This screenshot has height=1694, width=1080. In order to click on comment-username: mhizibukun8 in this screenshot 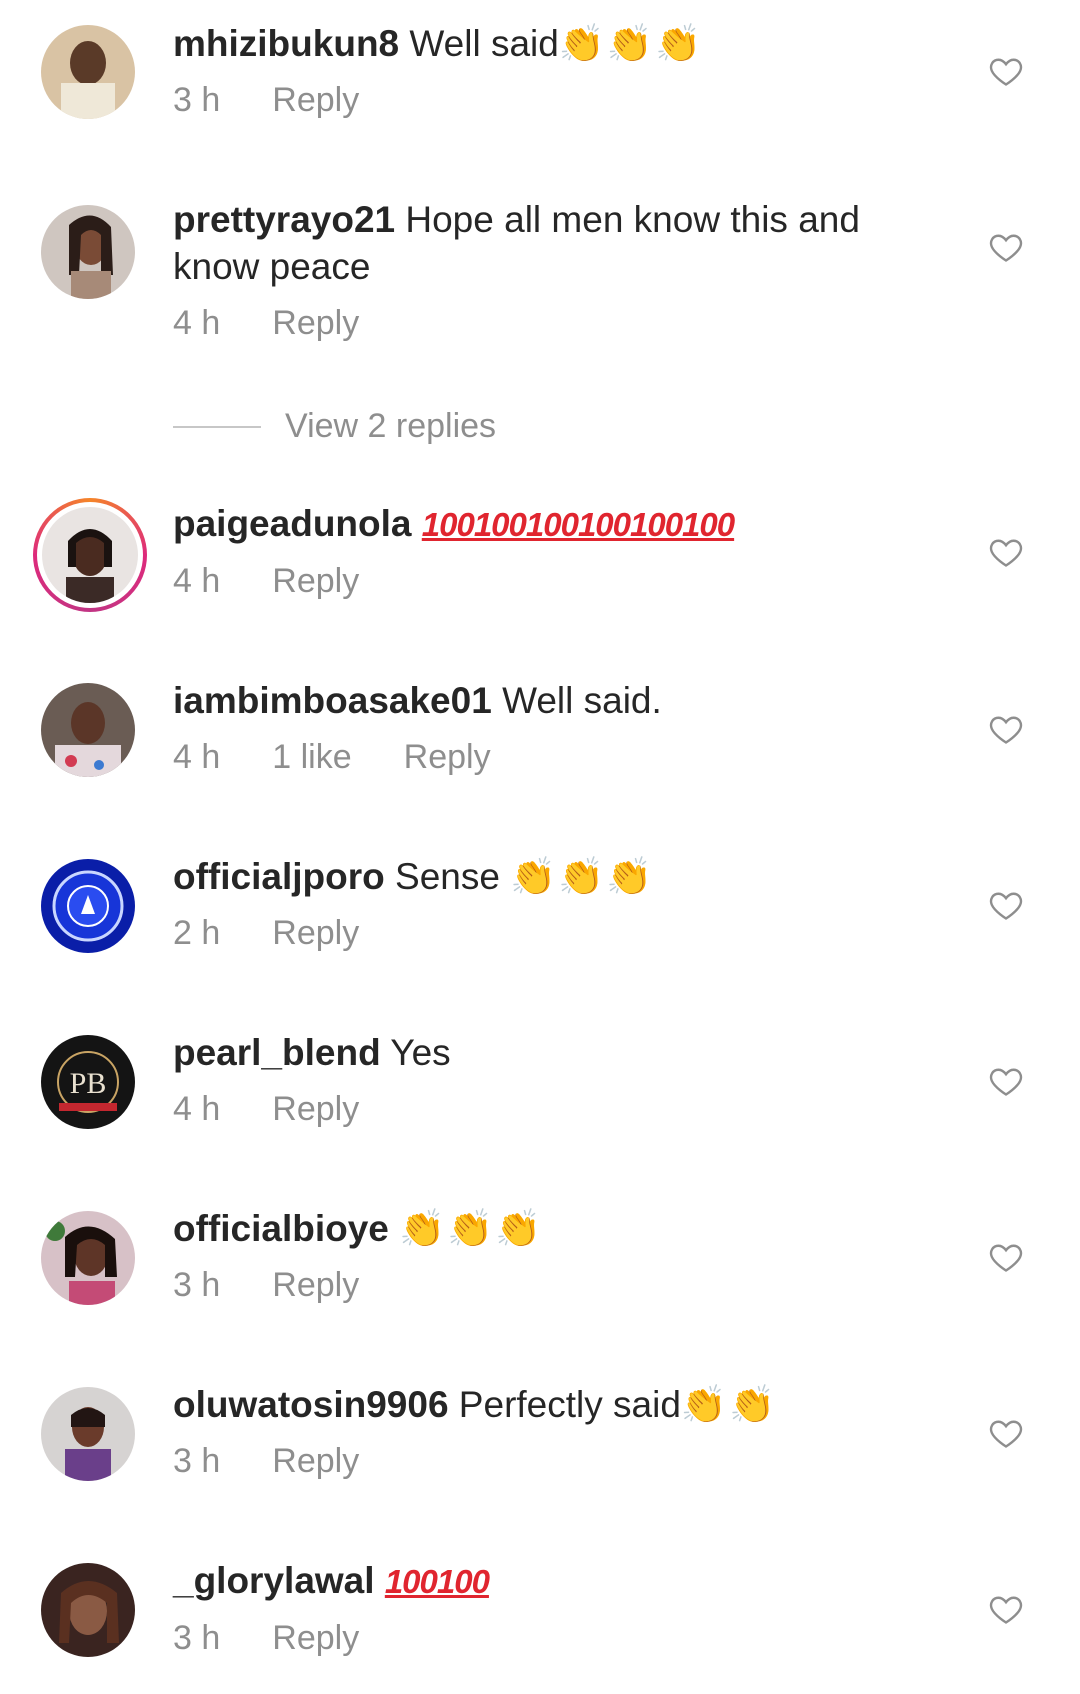, I will do `click(286, 43)`.